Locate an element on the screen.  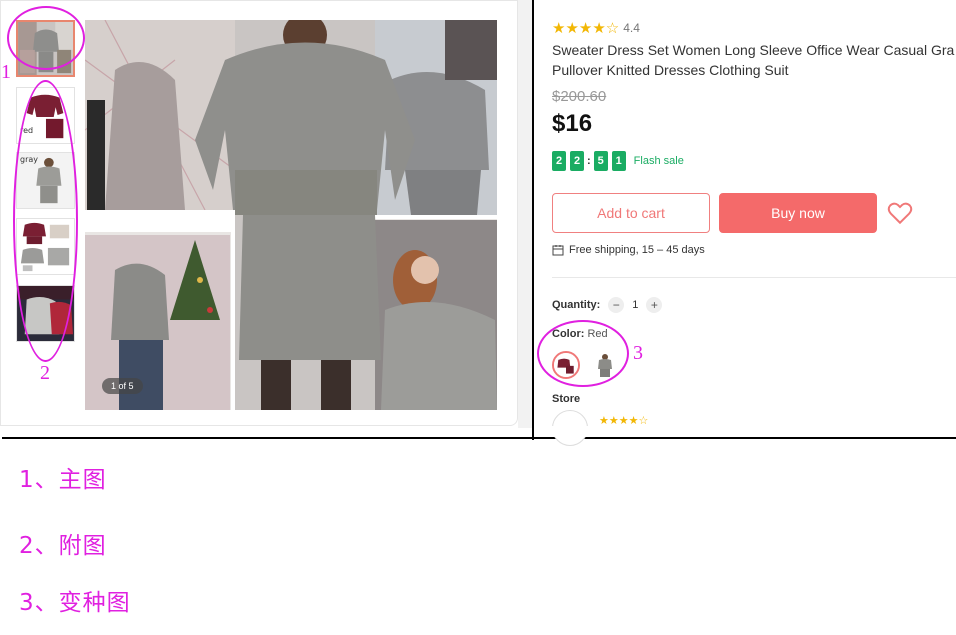
annotation-marker-2: 2 is located at coordinates (45, 373).